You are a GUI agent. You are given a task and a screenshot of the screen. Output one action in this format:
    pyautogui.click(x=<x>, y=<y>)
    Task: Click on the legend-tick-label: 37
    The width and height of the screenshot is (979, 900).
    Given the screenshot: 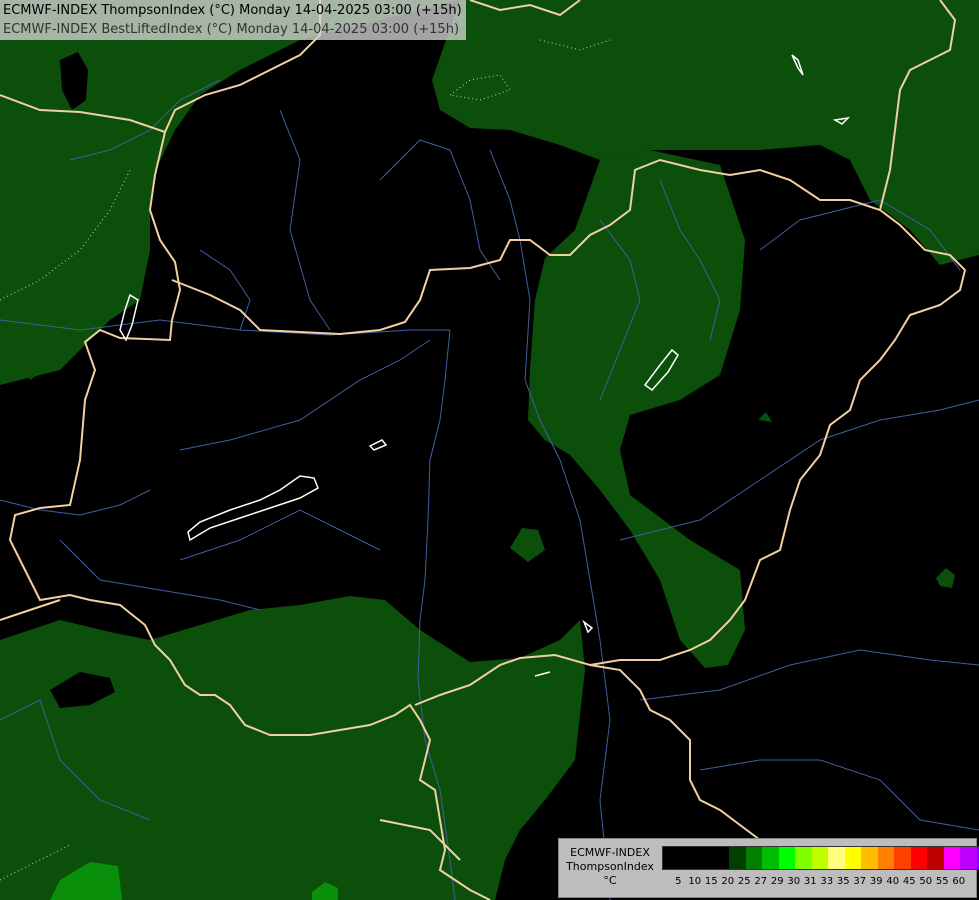 What is the action you would take?
    pyautogui.click(x=860, y=881)
    